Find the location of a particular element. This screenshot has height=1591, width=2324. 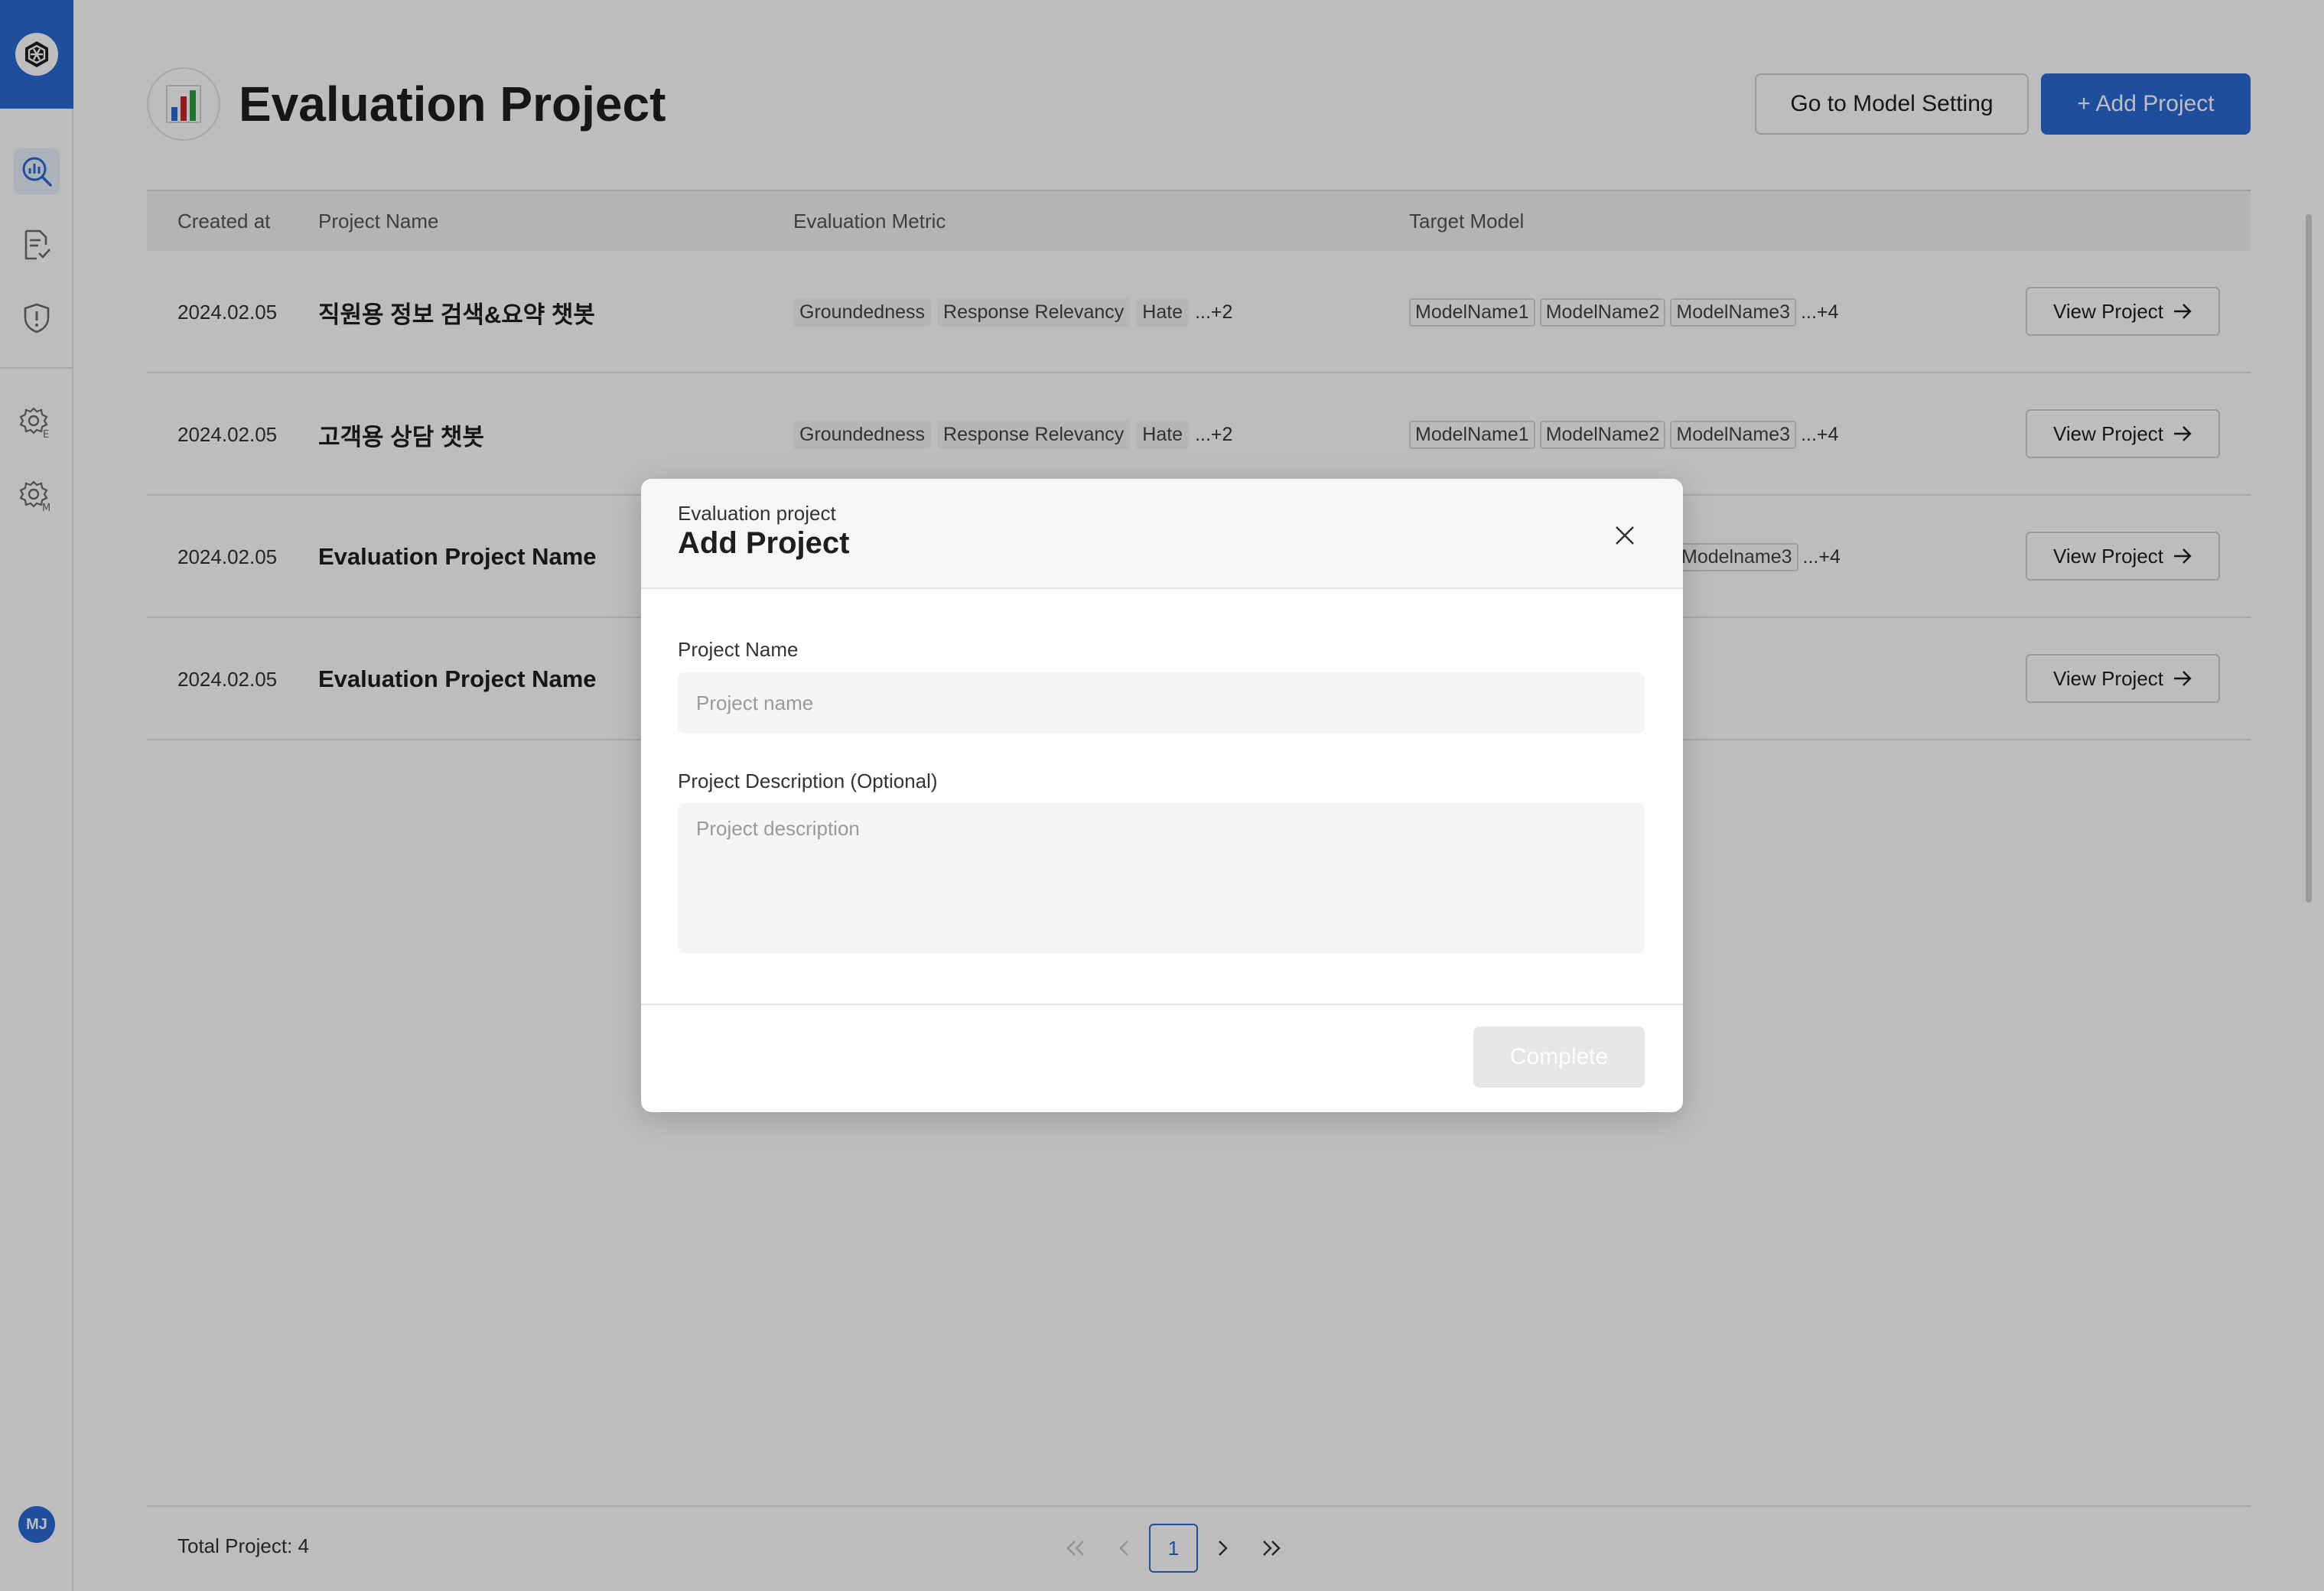

project-description-input is located at coordinates (1161, 878).